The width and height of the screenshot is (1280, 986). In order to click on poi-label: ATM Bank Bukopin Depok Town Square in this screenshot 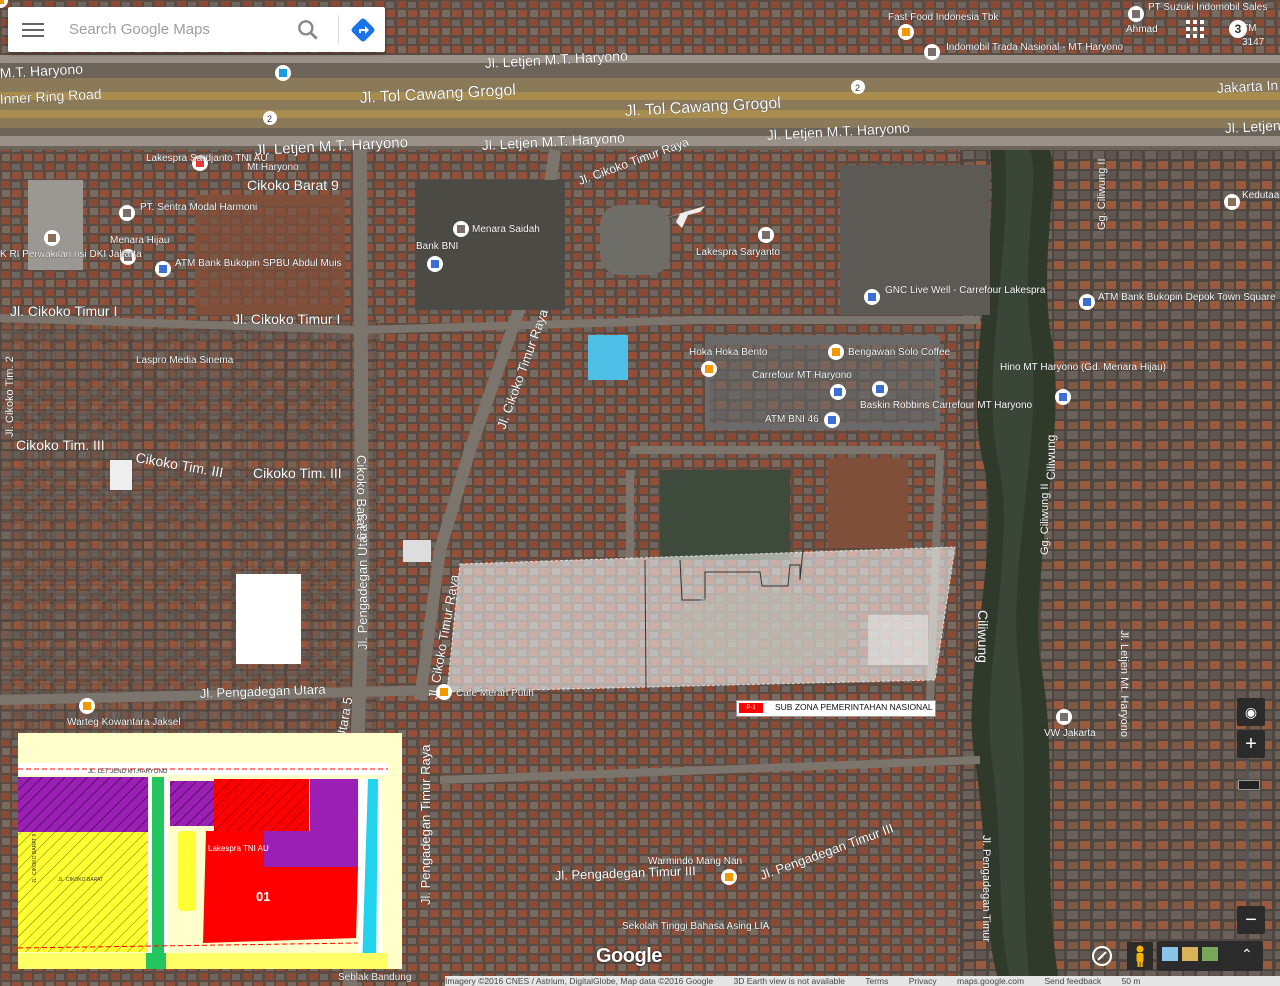, I will do `click(1187, 298)`.